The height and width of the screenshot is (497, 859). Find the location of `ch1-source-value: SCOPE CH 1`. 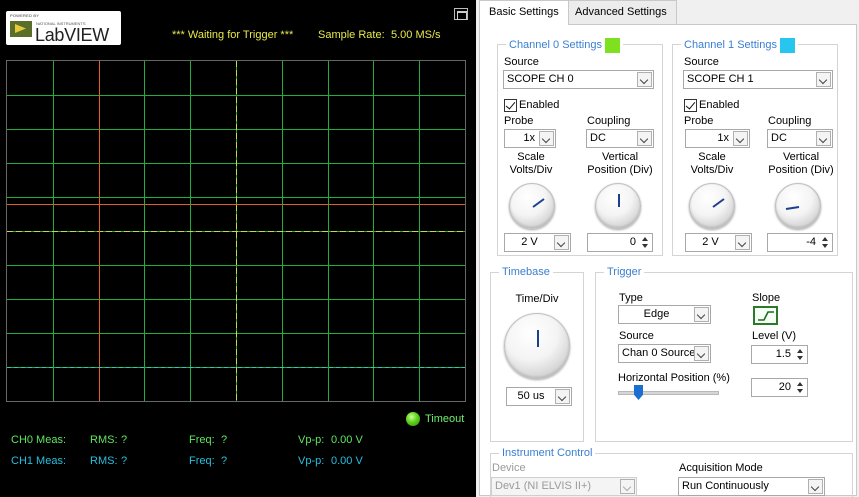

ch1-source-value: SCOPE CH 1 is located at coordinates (720, 79).